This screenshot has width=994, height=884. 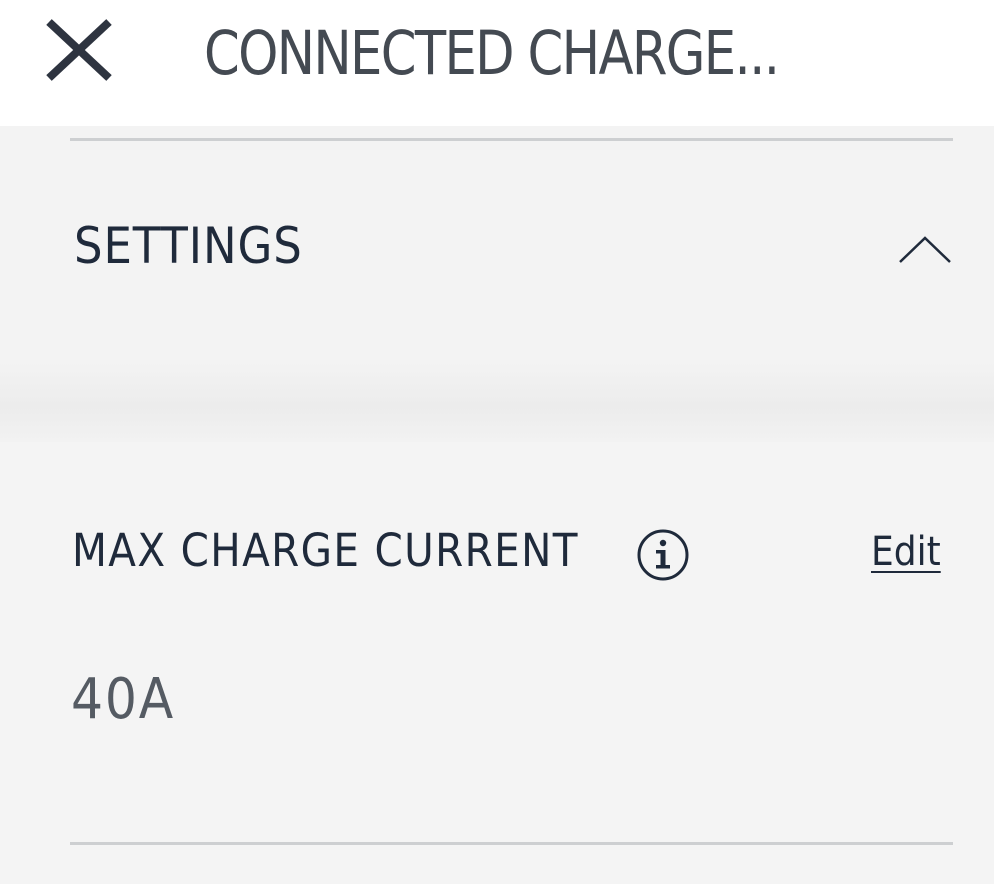 What do you see at coordinates (188, 246) in the screenshot?
I see `settings-label: SETTINGS` at bounding box center [188, 246].